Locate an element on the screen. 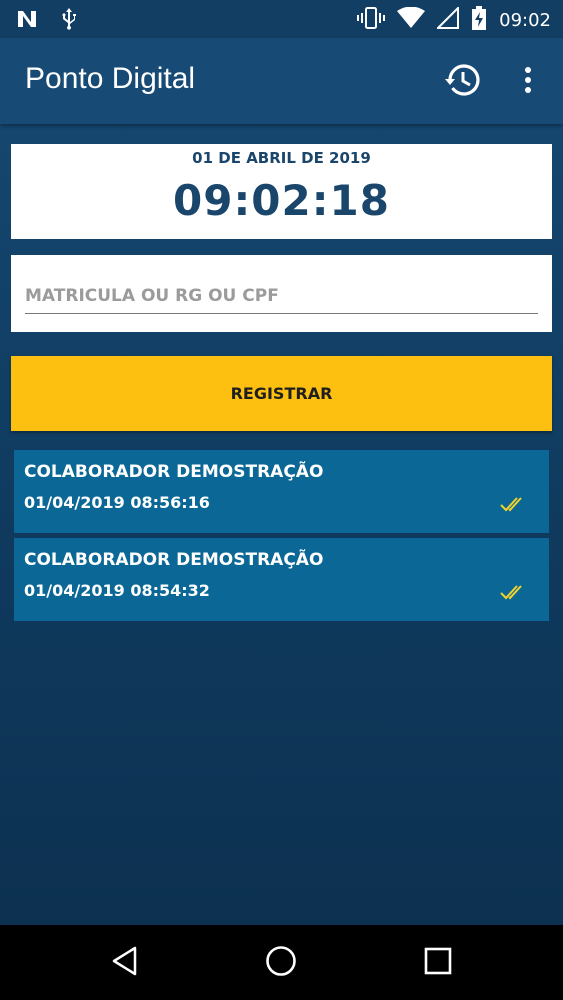 The height and width of the screenshot is (1000, 563). recents-icon is located at coordinates (438, 963).